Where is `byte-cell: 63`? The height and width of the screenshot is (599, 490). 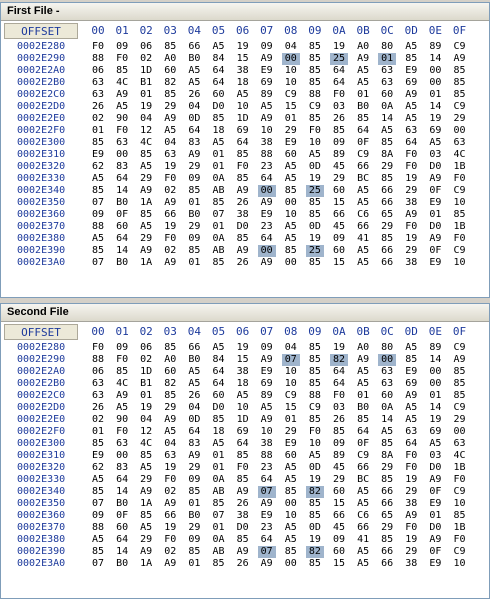
byte-cell: 63 is located at coordinates (387, 372).